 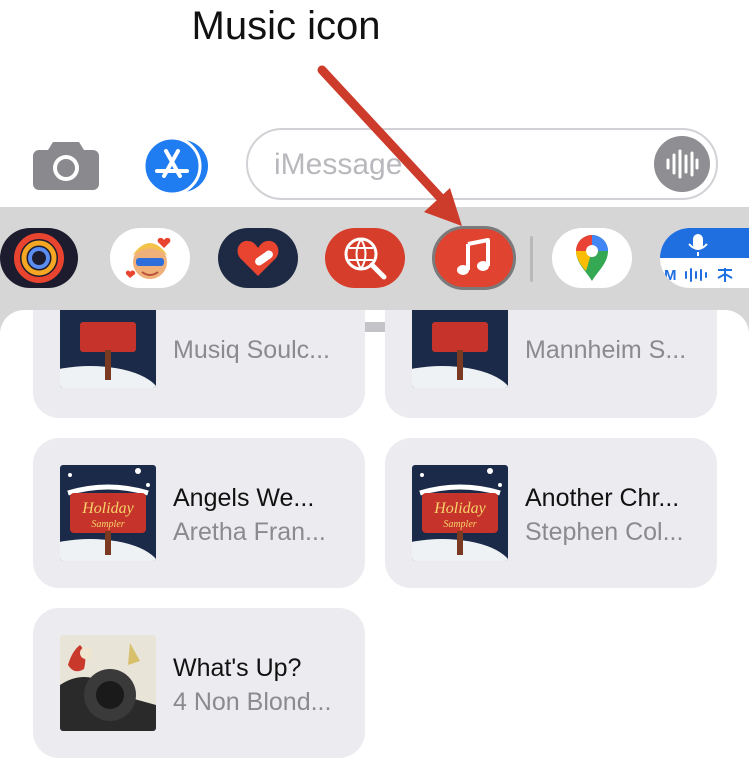 I want to click on maps-pin-icon, so click(x=592, y=258).